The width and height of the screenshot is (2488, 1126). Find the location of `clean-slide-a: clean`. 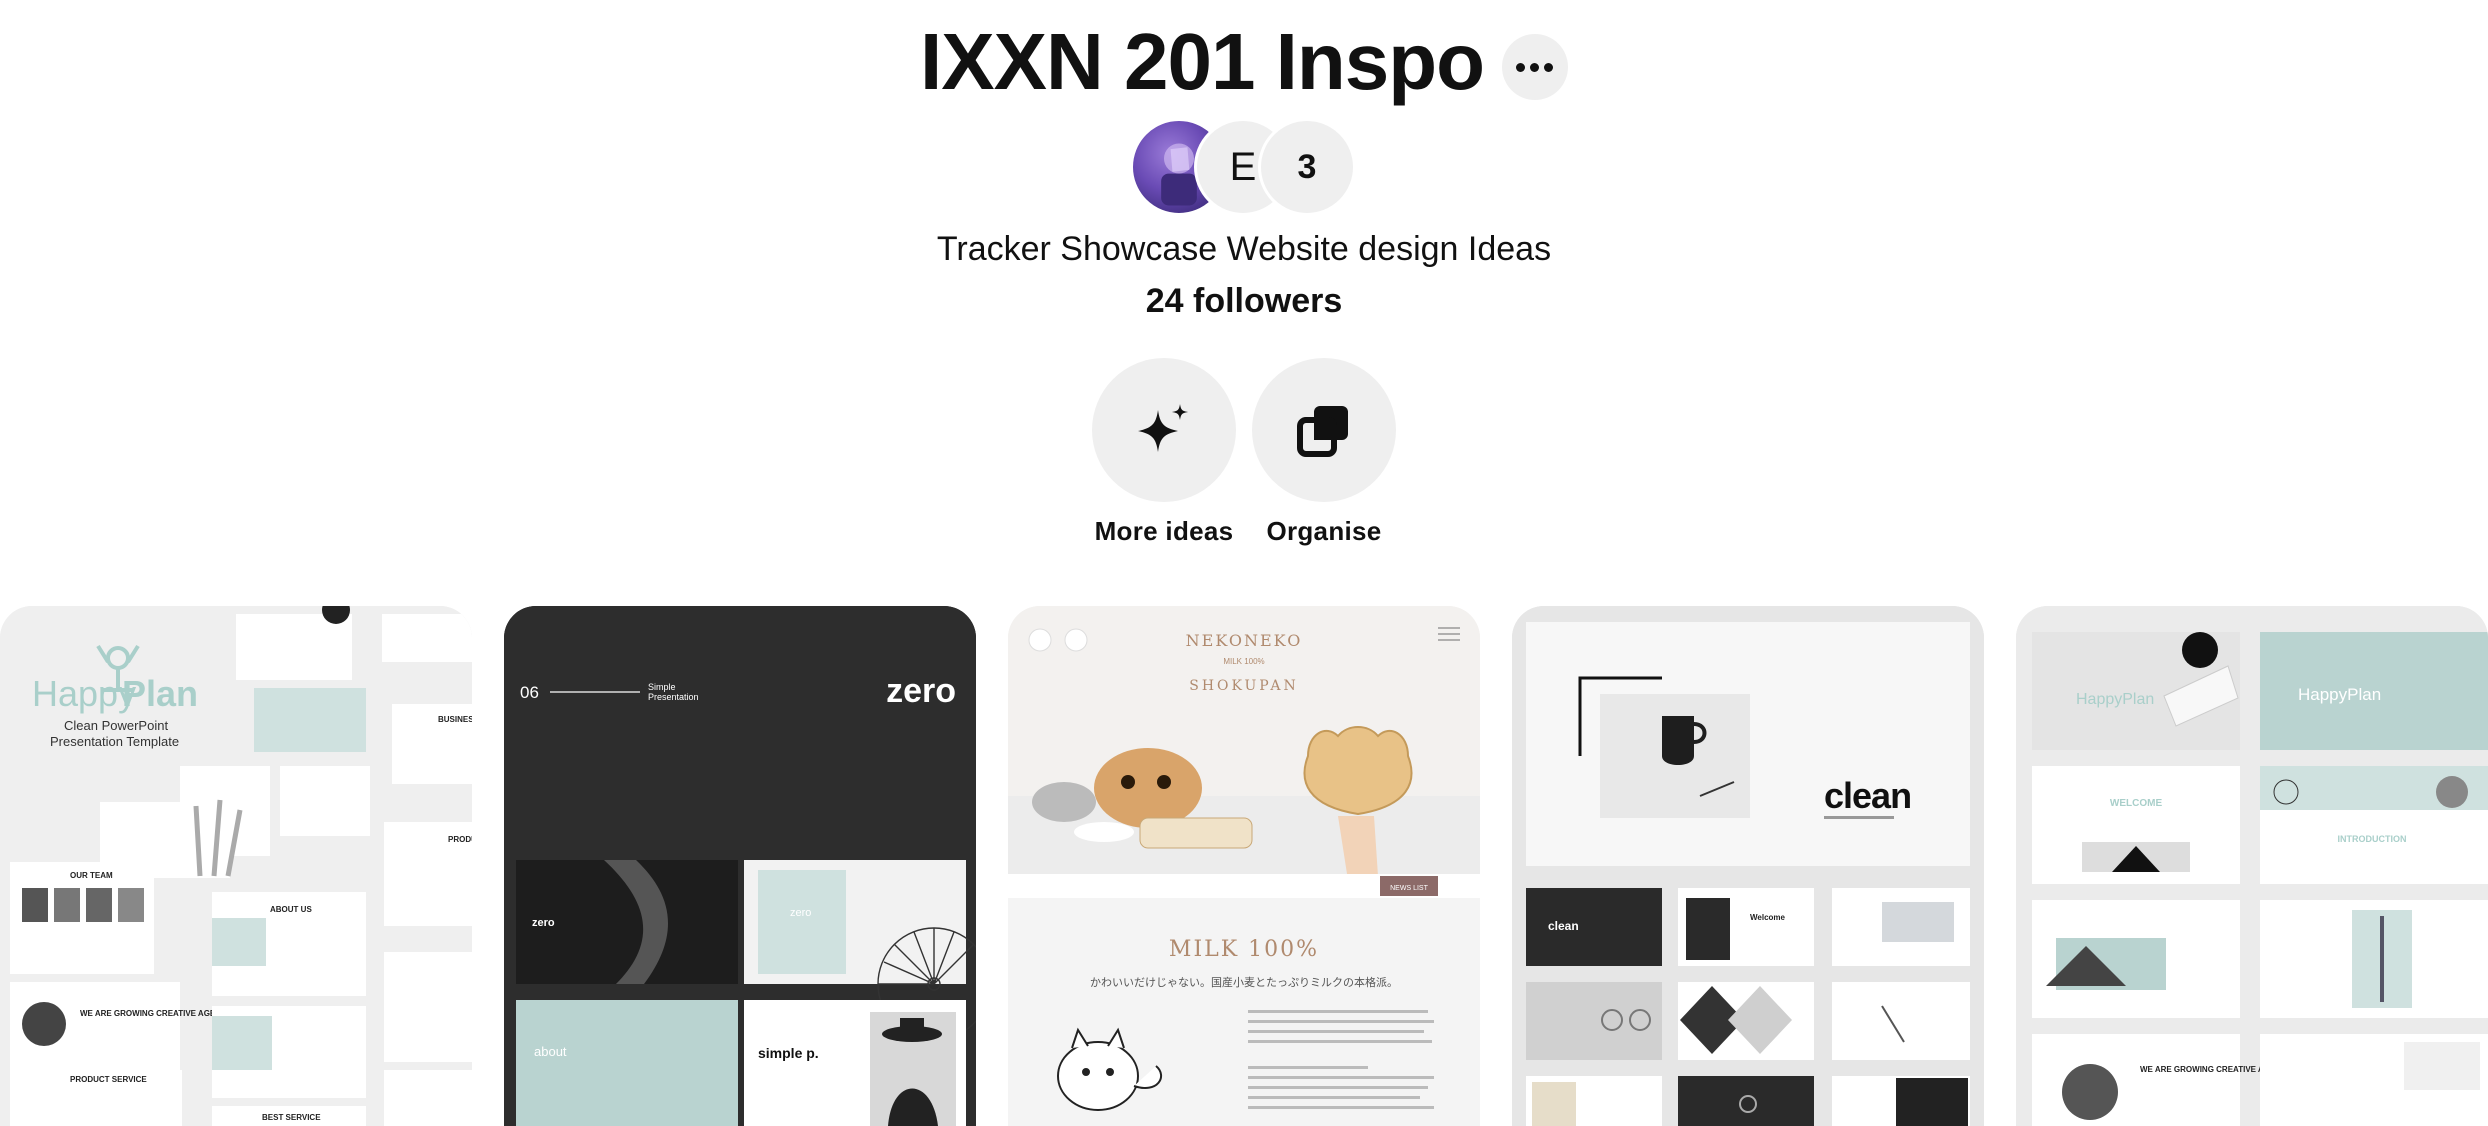

clean-slide-a: clean is located at coordinates (1563, 926).